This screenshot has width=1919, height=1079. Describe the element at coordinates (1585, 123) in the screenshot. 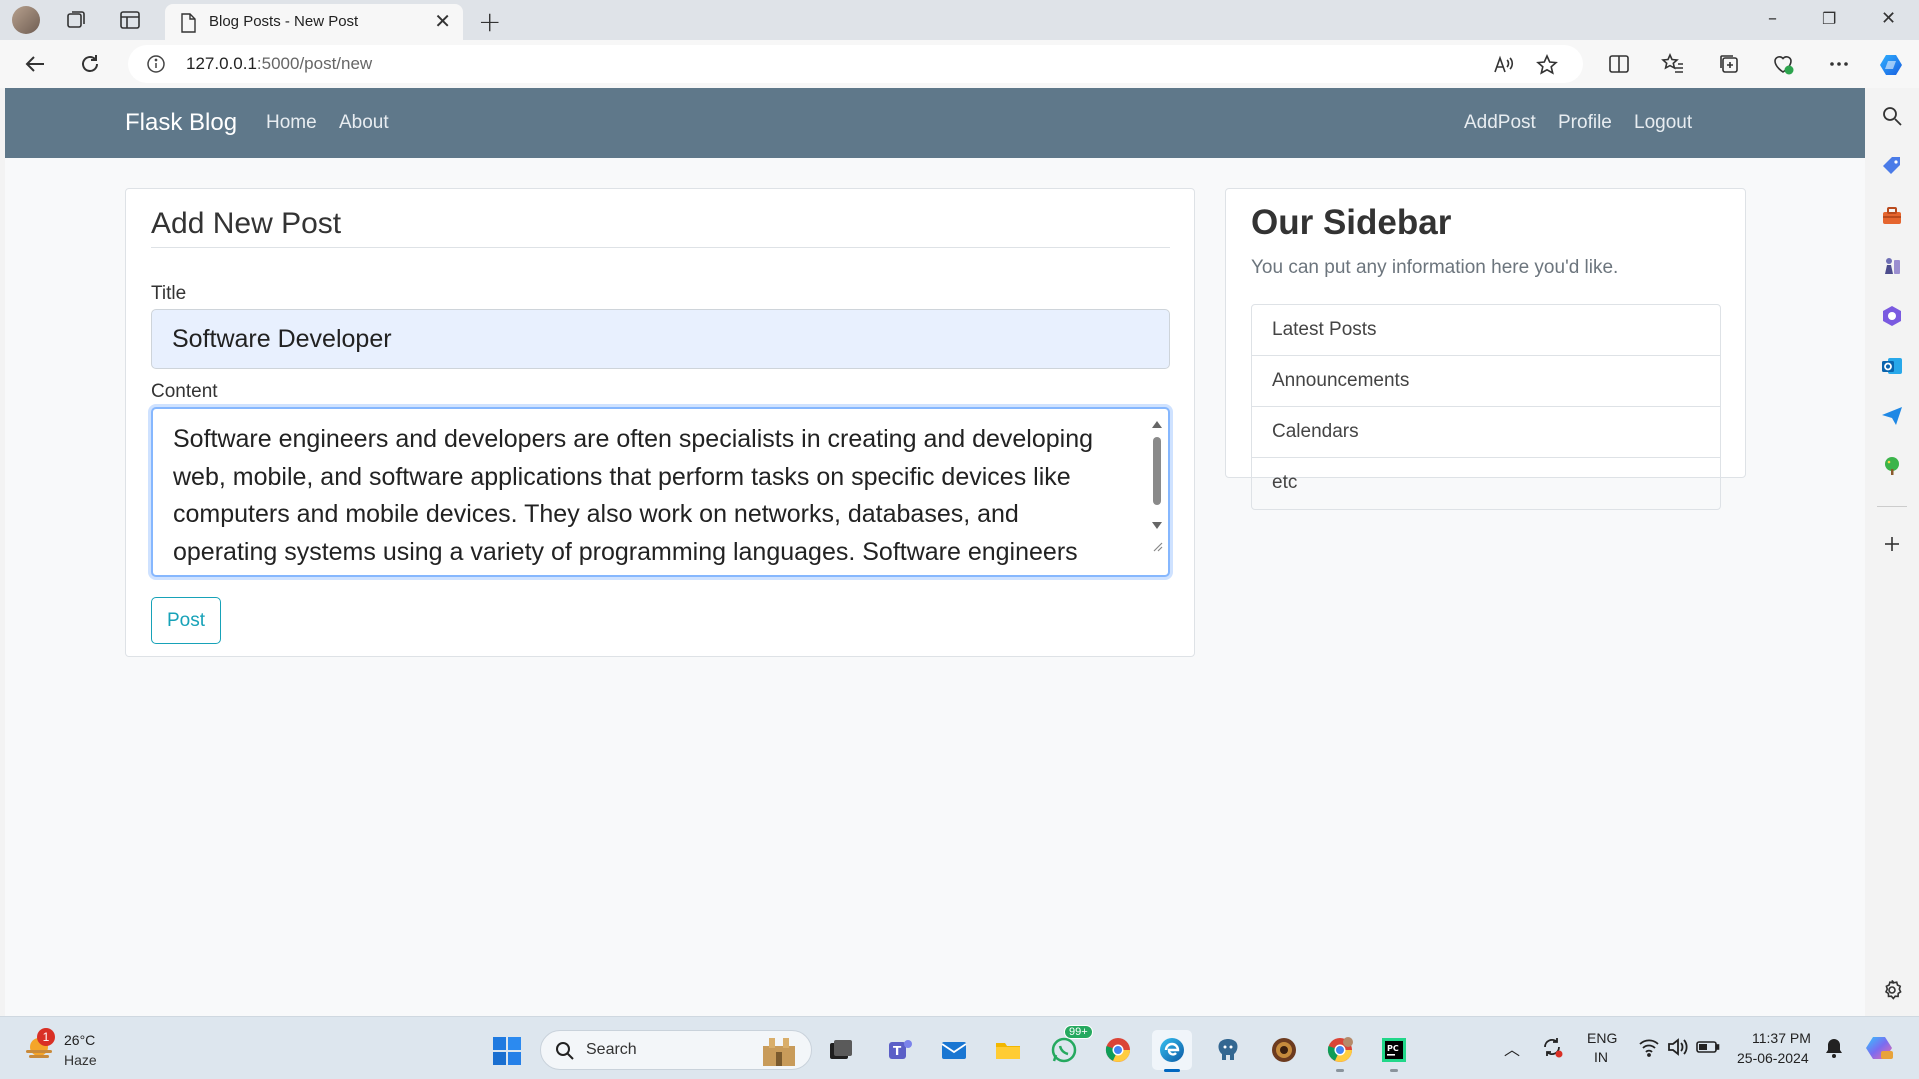

I see `nav-link-profile: Profile` at that location.